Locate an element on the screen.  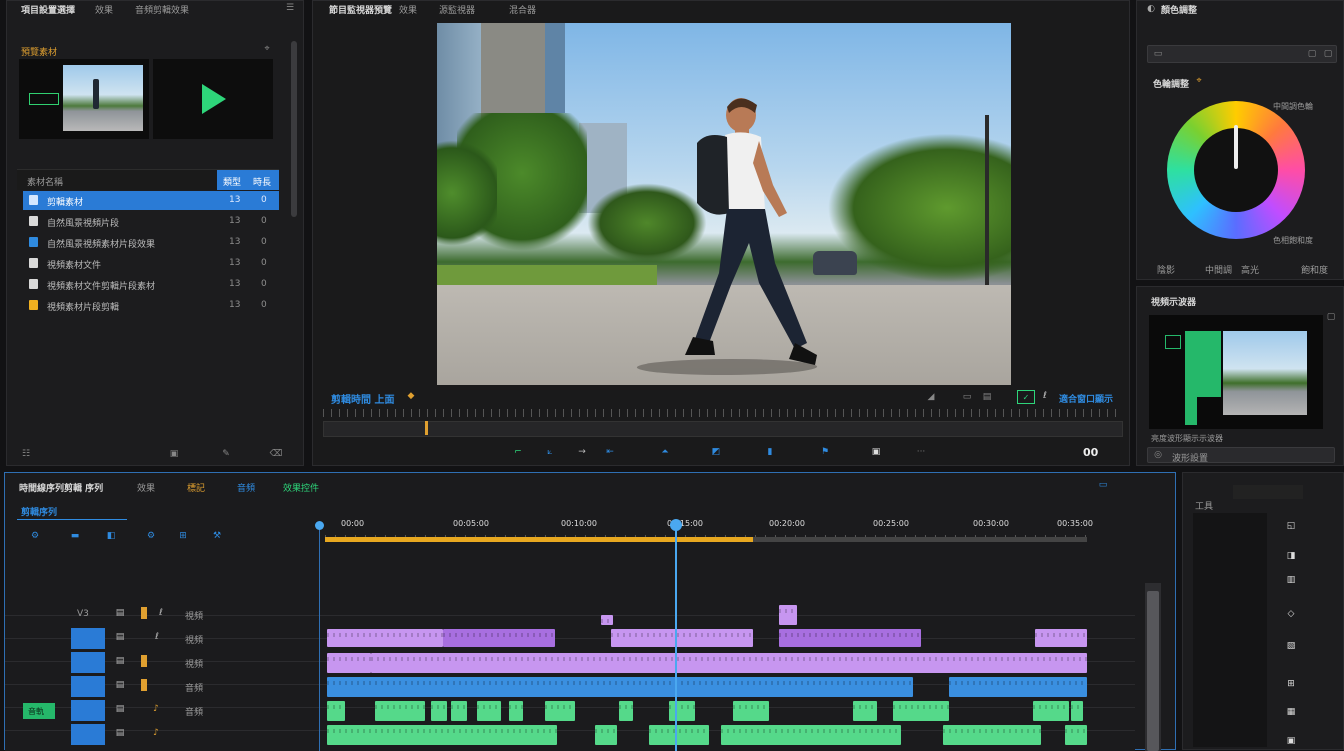
scope-display is located at coordinates (1236, 372).